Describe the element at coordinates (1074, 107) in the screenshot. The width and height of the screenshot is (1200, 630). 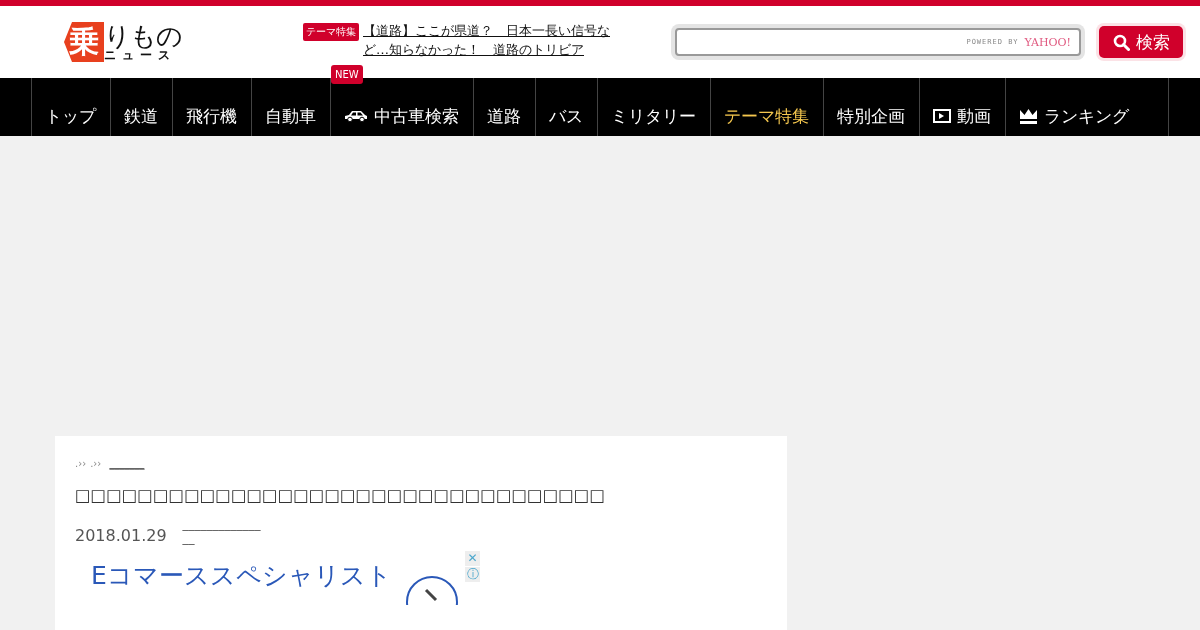
I see `nav-tab: ランキング` at that location.